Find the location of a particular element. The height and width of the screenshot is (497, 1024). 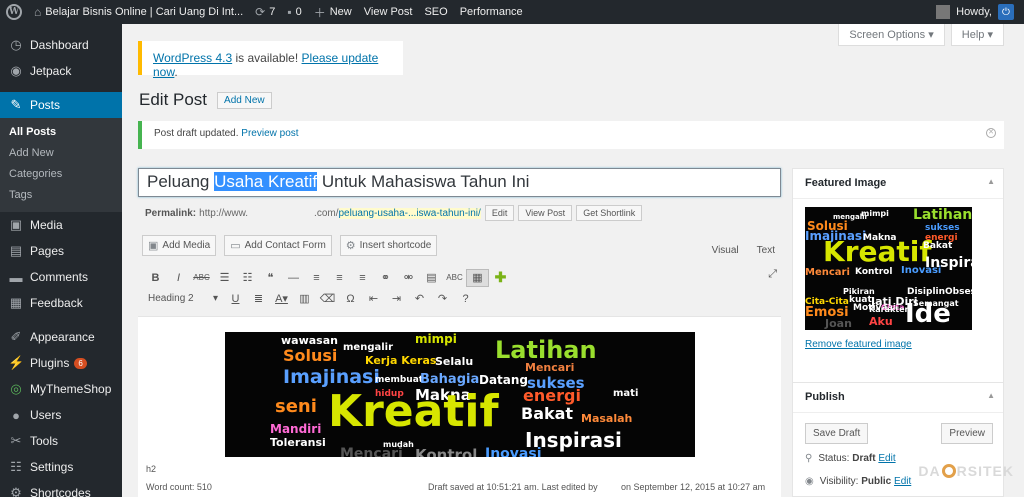

text-color-icon: A▾ is located at coordinates (281, 298).